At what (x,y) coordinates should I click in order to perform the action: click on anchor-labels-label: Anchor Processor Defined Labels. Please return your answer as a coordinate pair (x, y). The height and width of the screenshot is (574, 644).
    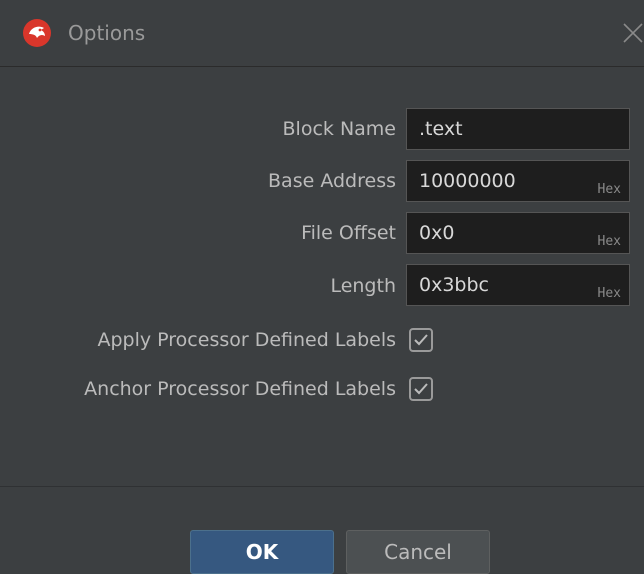
    Looking at the image, I should click on (240, 389).